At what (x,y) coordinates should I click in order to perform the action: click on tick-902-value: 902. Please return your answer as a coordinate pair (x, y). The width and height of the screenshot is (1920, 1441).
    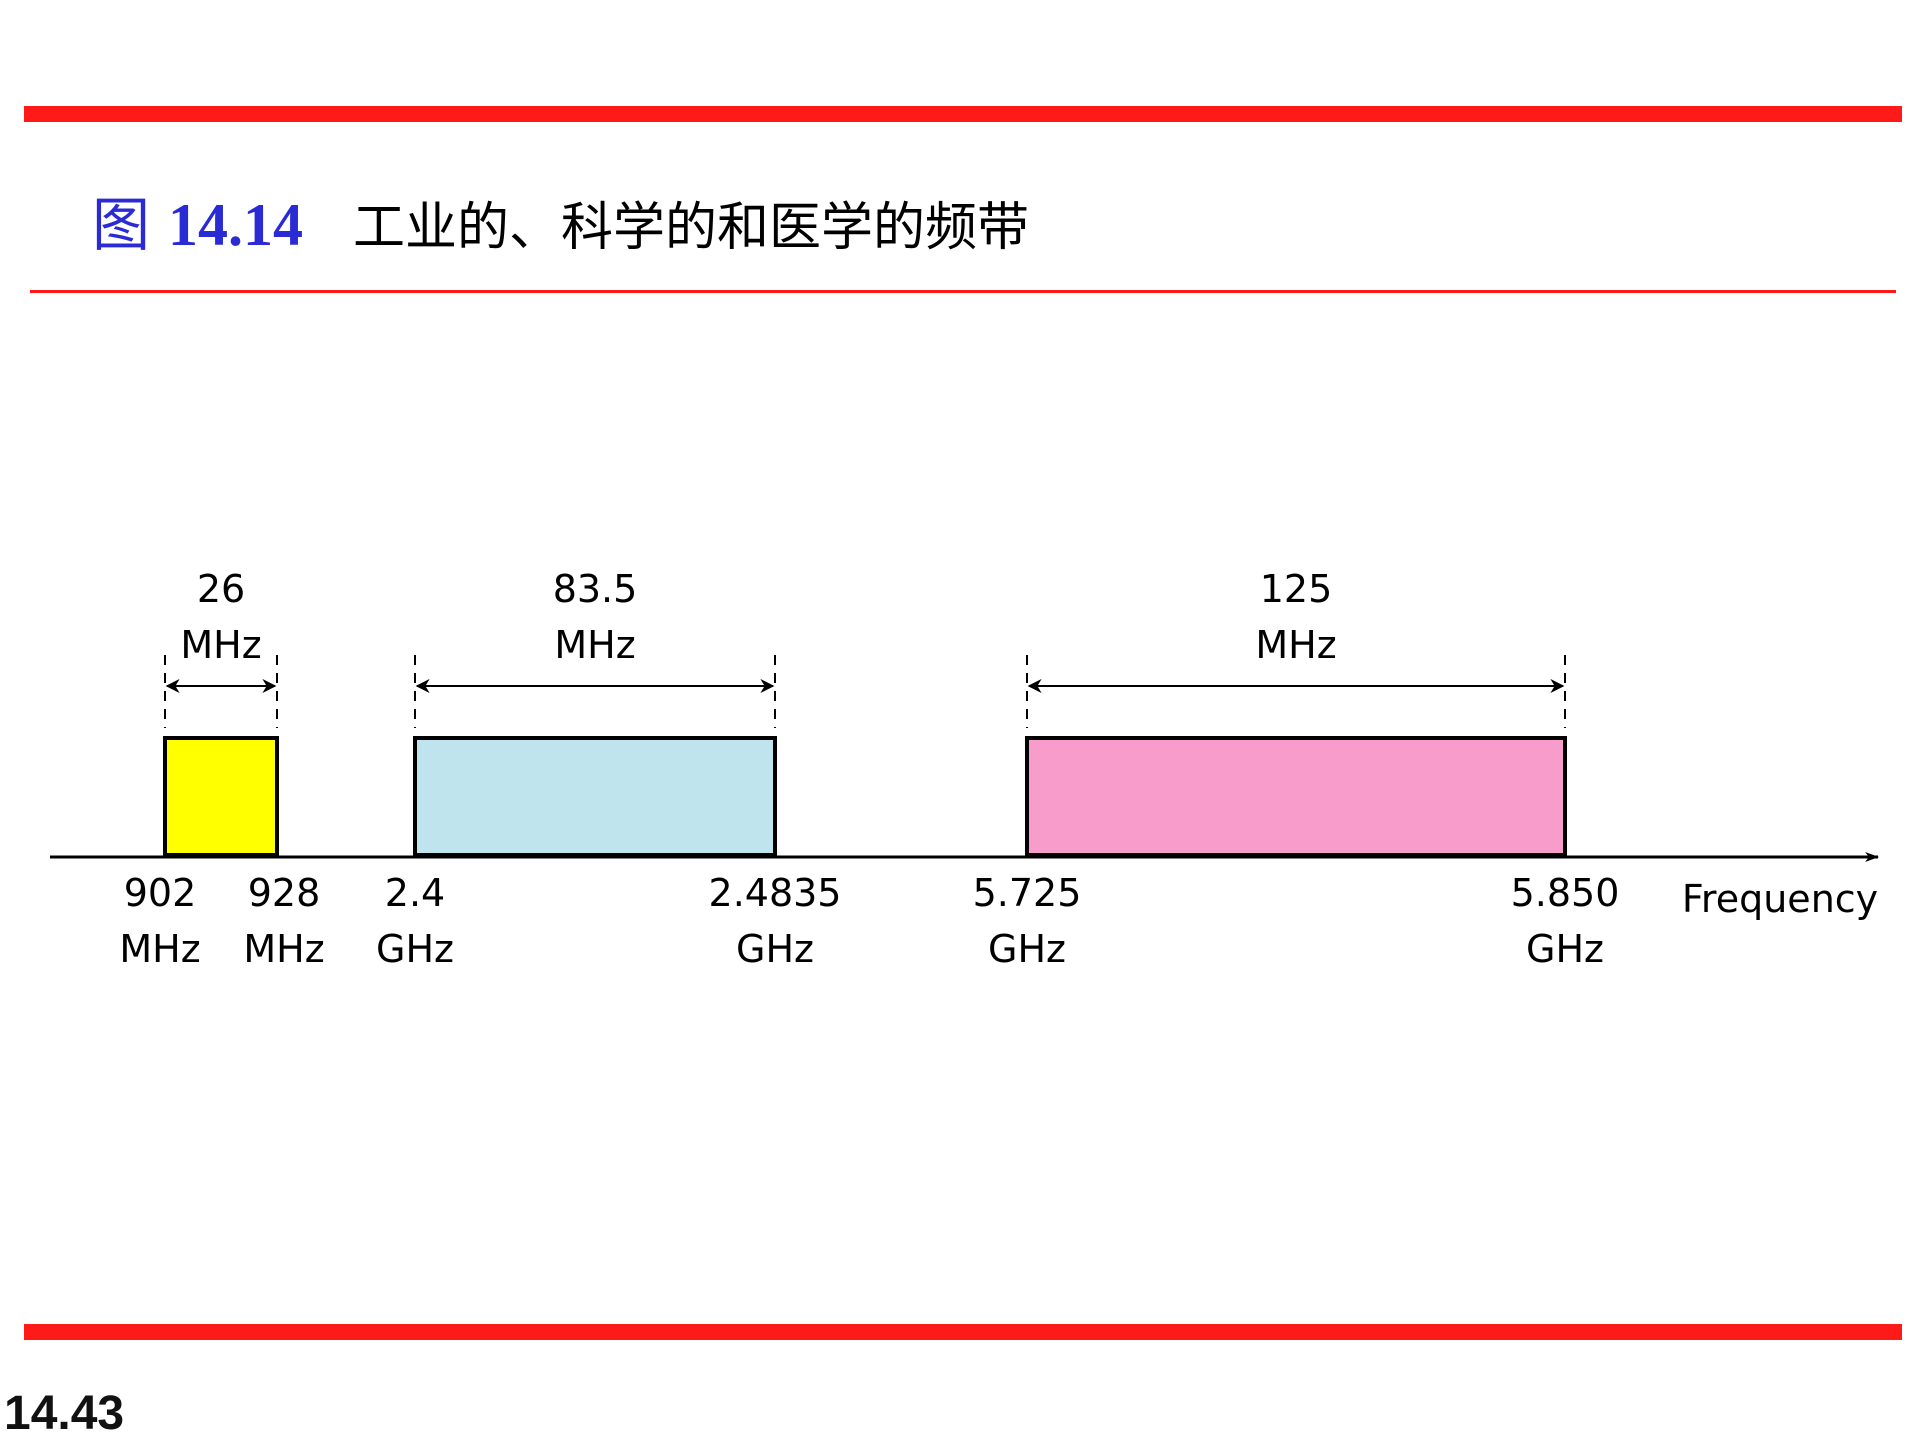
    Looking at the image, I should click on (160, 893).